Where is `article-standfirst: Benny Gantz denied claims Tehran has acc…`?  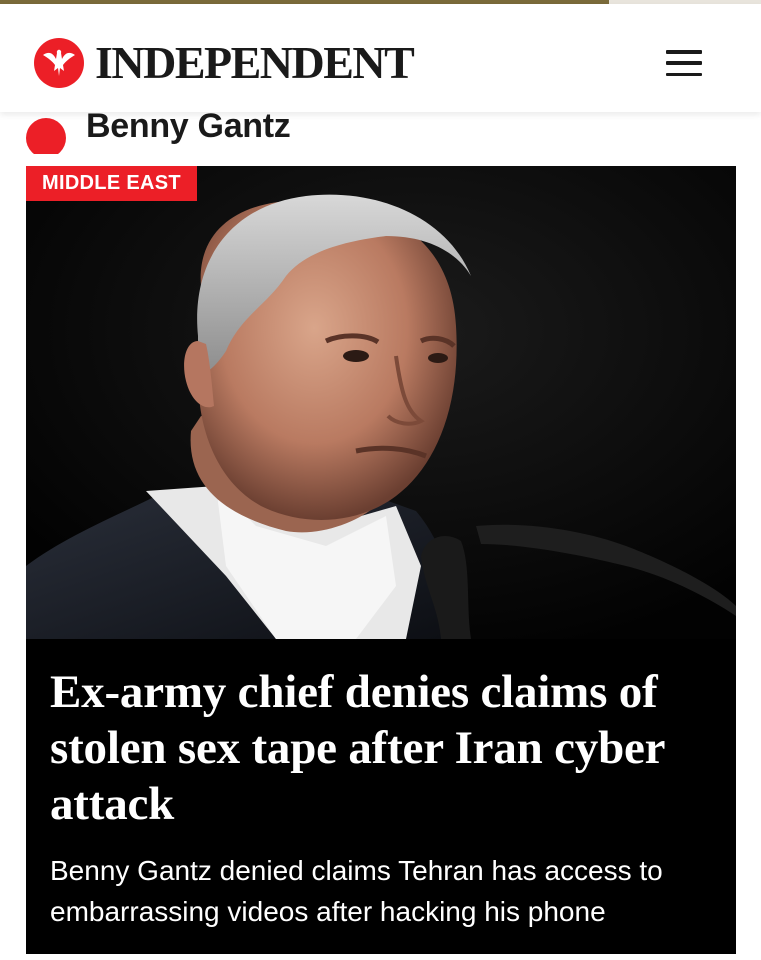
article-standfirst: Benny Gantz denied claims Tehran has acc… is located at coordinates (356, 891).